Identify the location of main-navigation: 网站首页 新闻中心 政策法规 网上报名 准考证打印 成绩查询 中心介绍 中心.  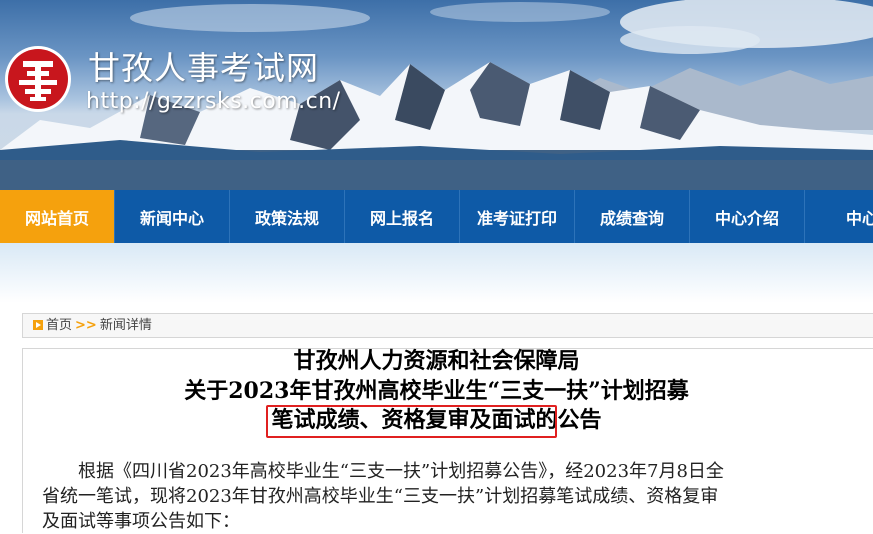
(436, 216).